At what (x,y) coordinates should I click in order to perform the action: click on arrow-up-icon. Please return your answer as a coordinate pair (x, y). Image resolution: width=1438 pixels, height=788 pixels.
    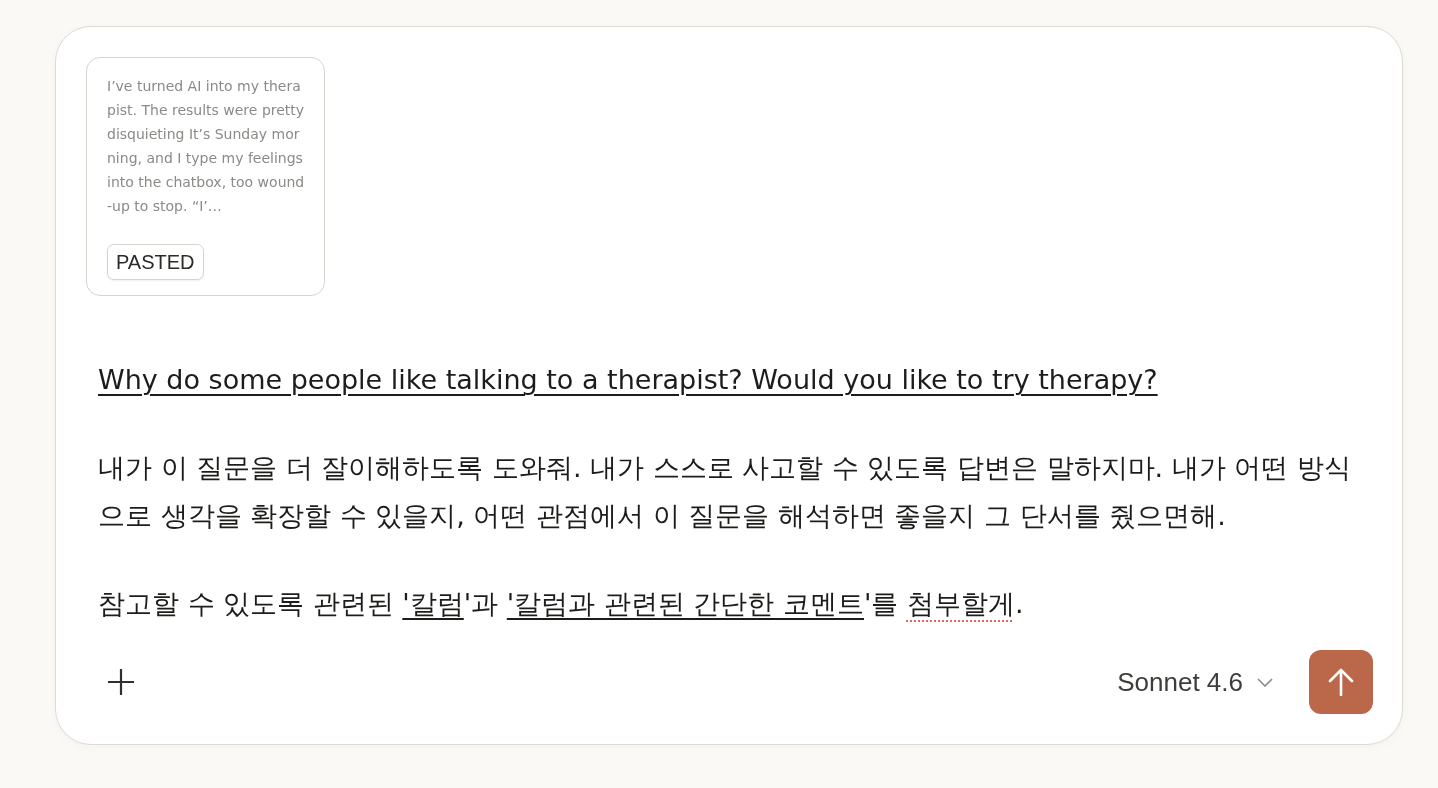
    Looking at the image, I should click on (1341, 682).